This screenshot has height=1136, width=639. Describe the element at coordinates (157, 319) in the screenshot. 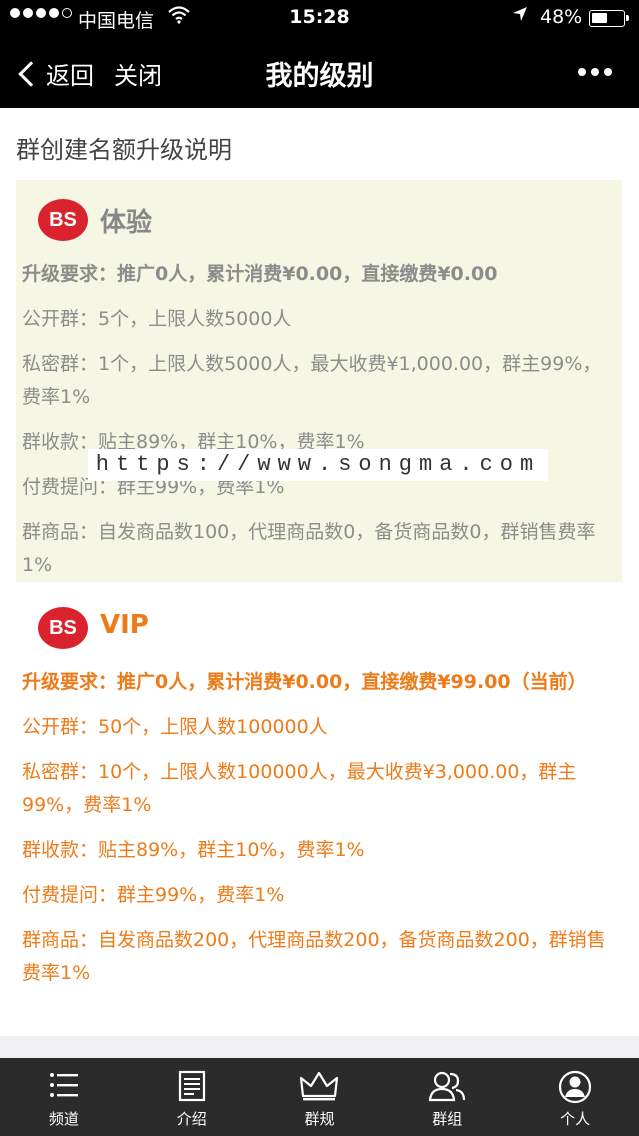

I see `public-group-info: 公开群：5个，上限人数5000人` at that location.